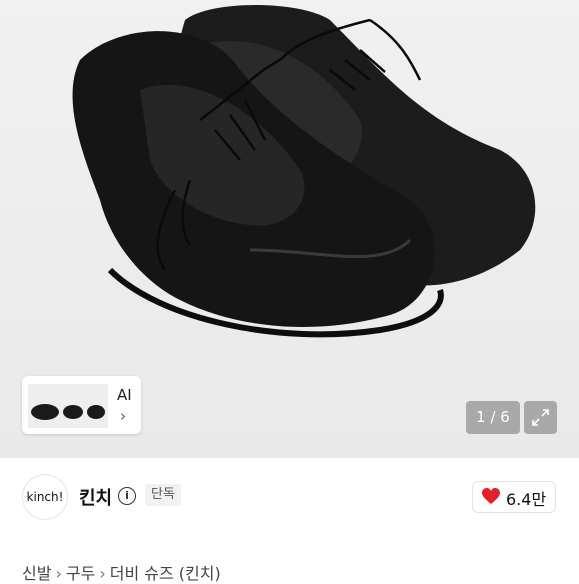 The width and height of the screenshot is (579, 584). What do you see at coordinates (526, 499) in the screenshot?
I see `like-count: 6.4만` at bounding box center [526, 499].